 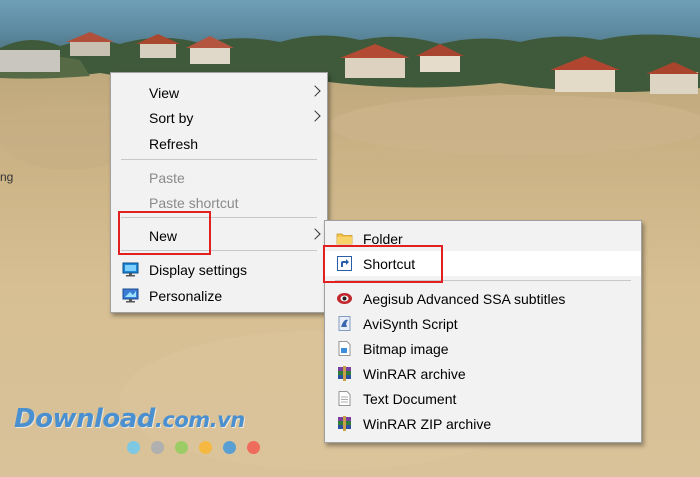 I want to click on menu-item-paste: Paste, so click(x=219, y=177).